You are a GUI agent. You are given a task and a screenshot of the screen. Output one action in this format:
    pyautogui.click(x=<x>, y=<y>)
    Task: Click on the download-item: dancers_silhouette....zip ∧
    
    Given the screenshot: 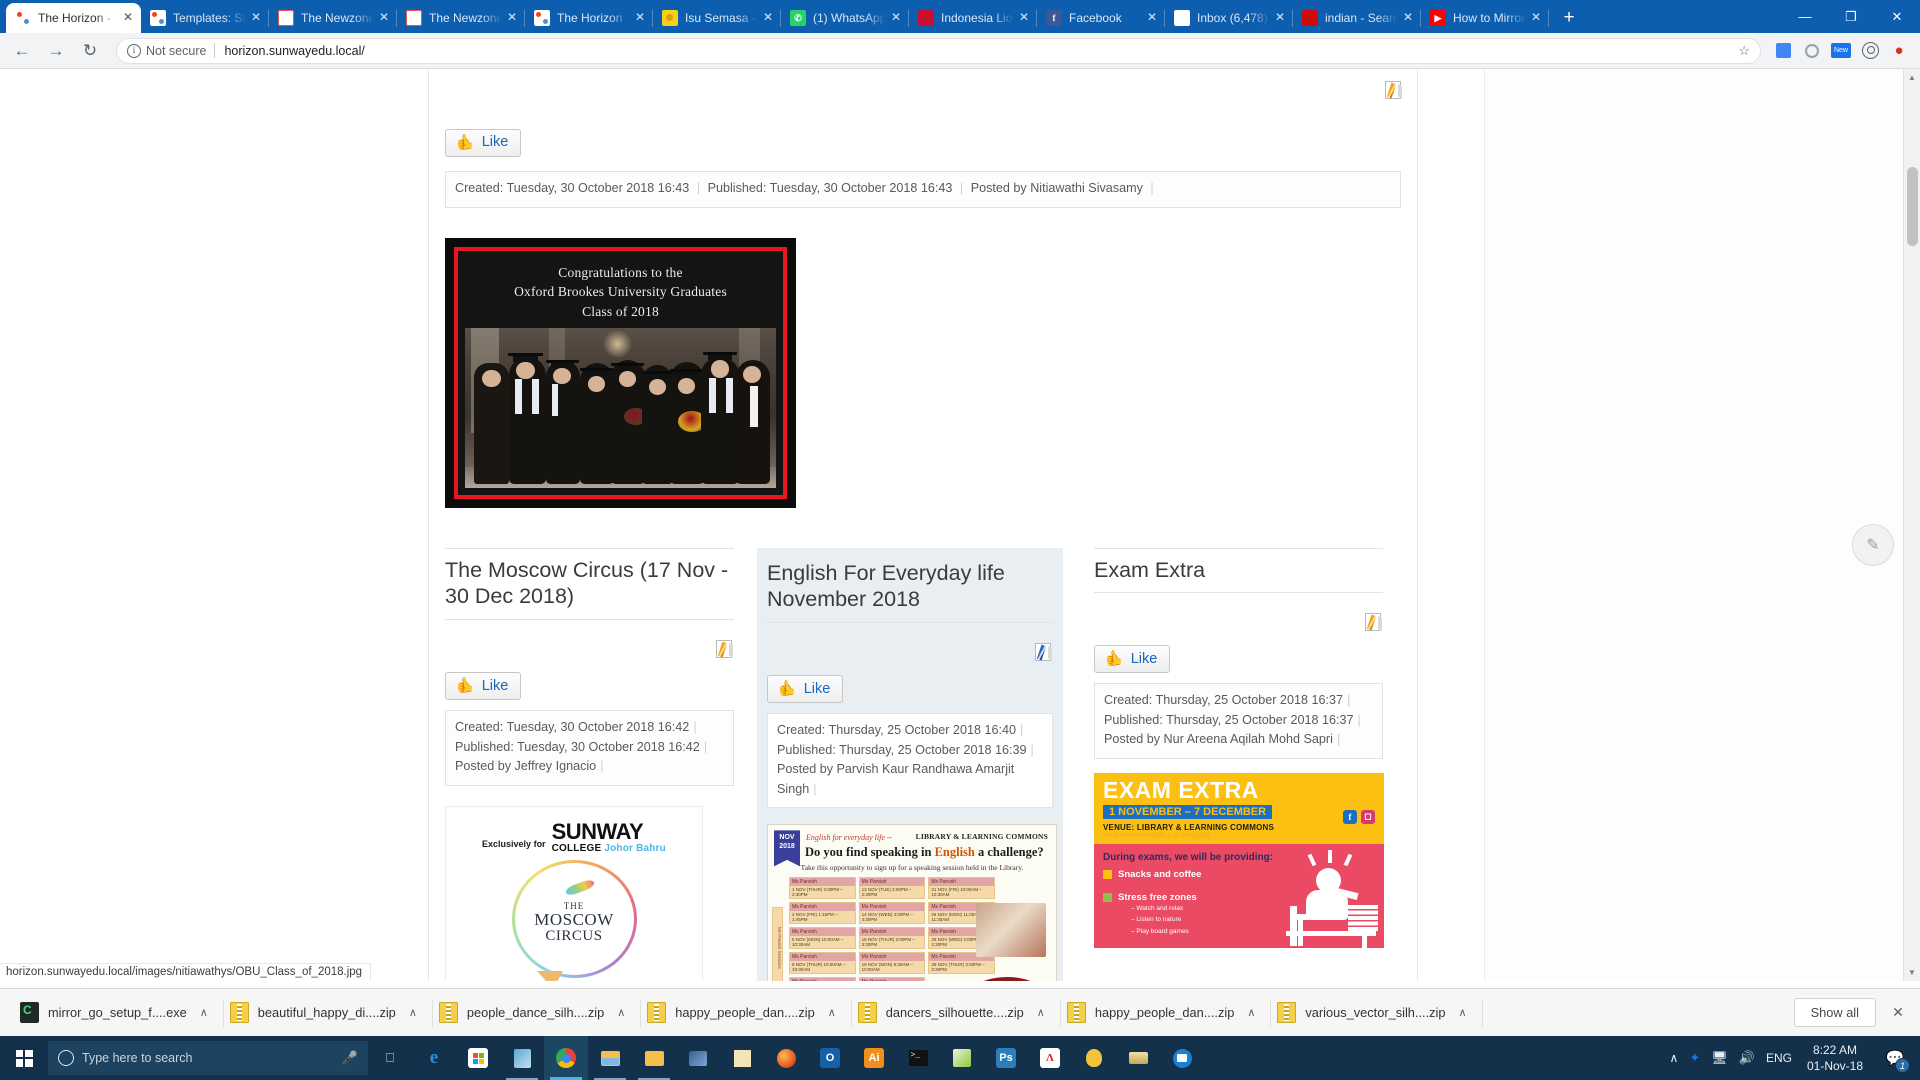 What is the action you would take?
    pyautogui.click(x=956, y=1013)
    